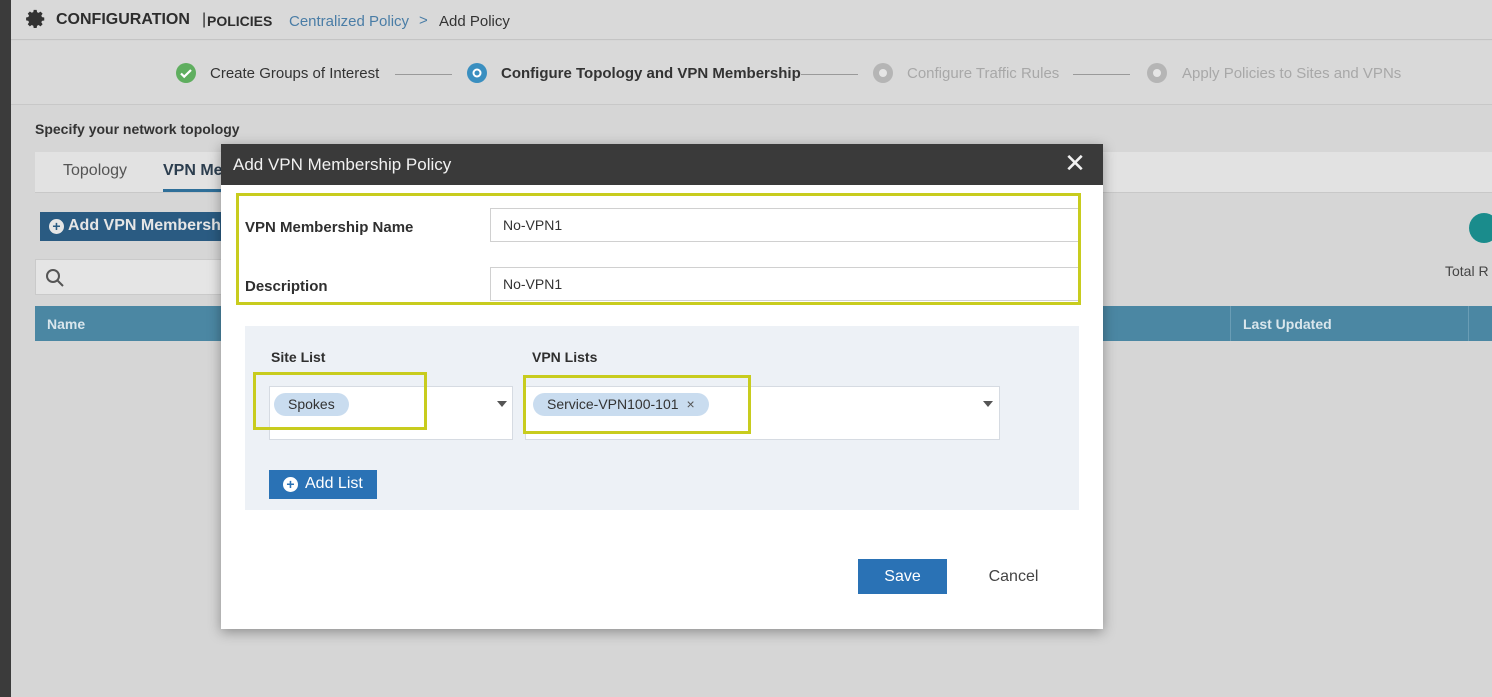 Image resolution: width=1492 pixels, height=697 pixels. I want to click on left-edge-strip, so click(5, 348).